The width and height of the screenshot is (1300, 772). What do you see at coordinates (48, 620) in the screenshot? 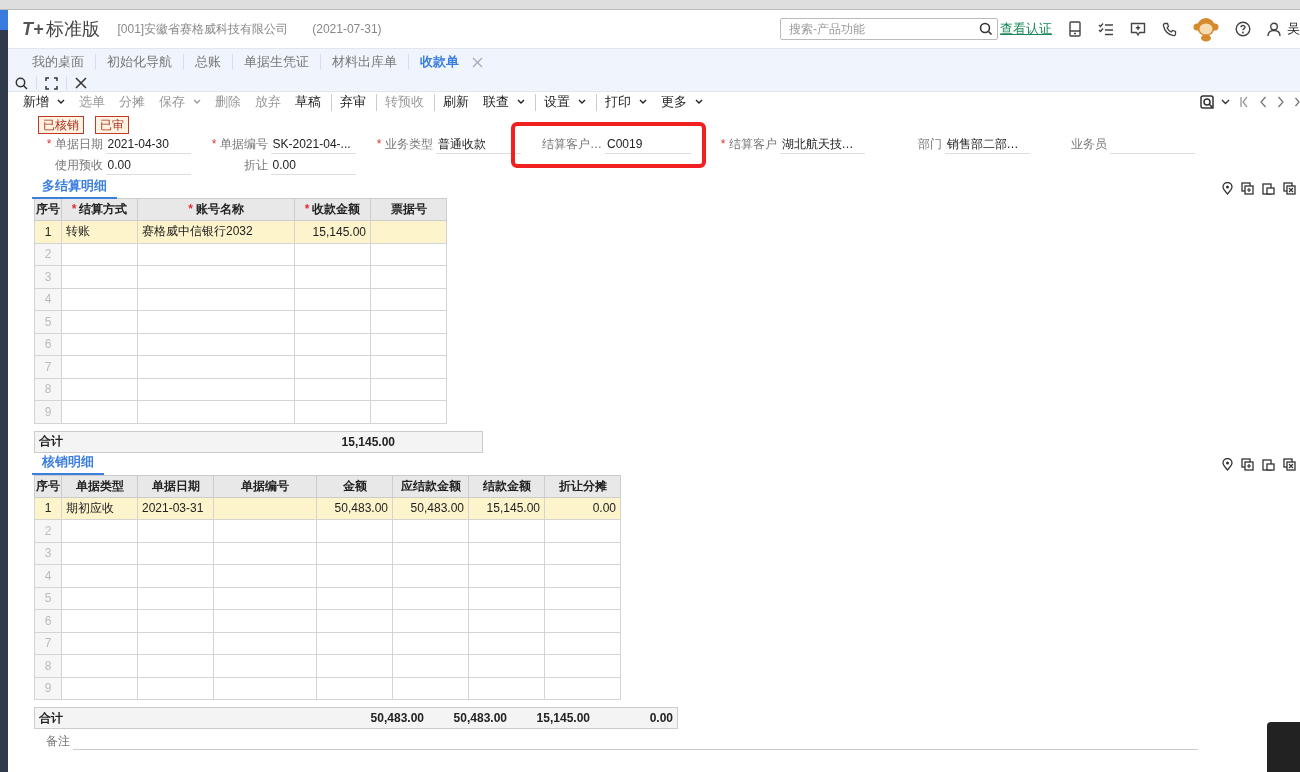
I see `row-number: 6` at bounding box center [48, 620].